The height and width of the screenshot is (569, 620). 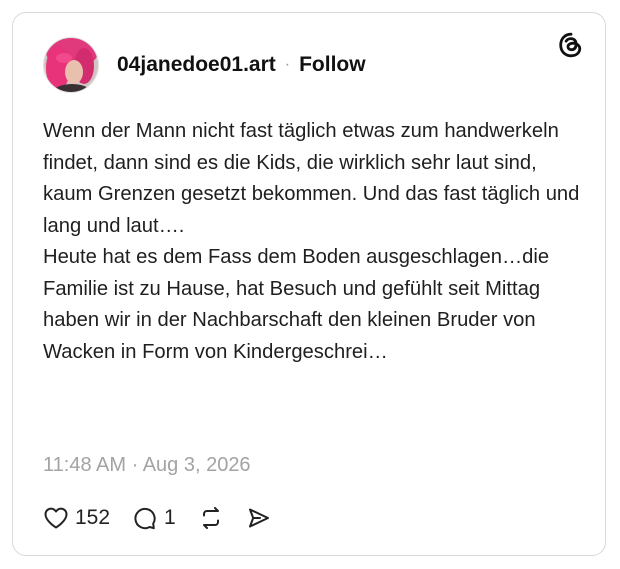 I want to click on avatar-image, so click(x=71, y=65).